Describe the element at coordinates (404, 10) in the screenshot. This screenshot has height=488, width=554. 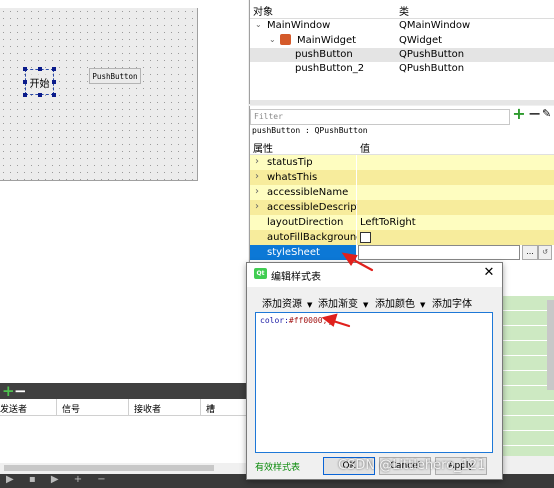
I see `col-class-header: 类` at that location.